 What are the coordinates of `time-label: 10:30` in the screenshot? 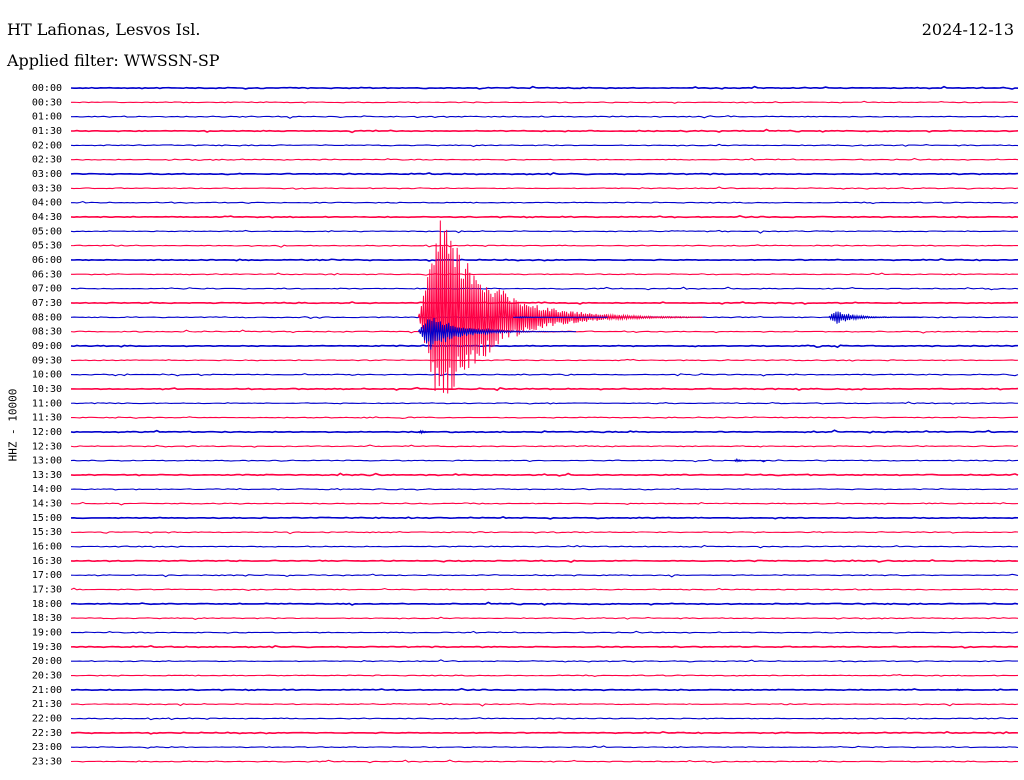 It's located at (47, 389).